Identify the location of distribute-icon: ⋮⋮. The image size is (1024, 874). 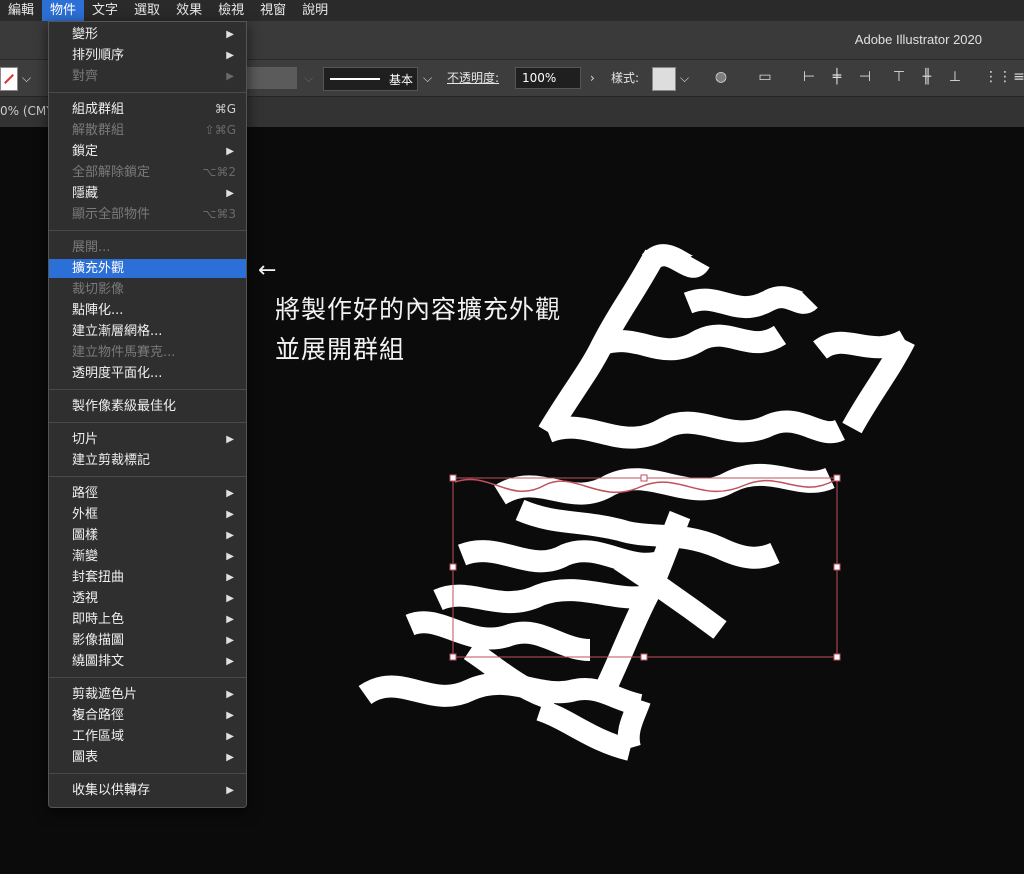
(998, 77).